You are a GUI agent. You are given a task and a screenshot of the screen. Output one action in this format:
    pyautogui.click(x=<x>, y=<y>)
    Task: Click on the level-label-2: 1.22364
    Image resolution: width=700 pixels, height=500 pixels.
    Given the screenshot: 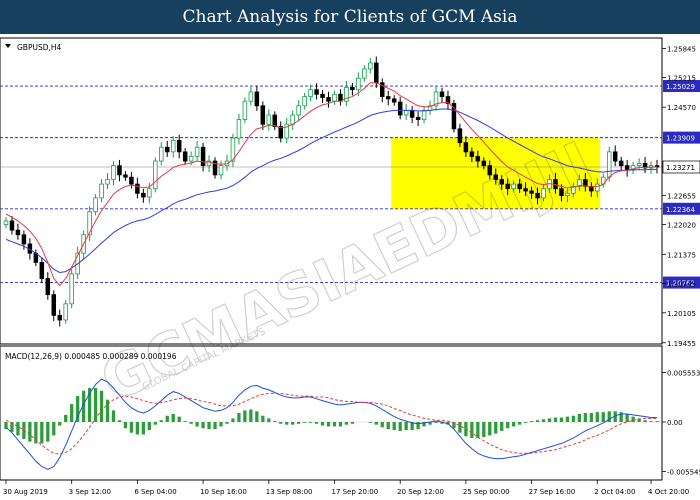 What is the action you would take?
    pyautogui.click(x=680, y=210)
    